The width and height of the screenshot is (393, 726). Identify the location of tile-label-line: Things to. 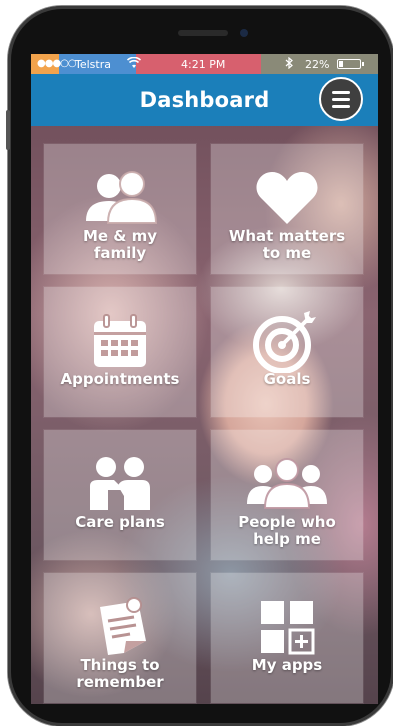
(120, 665).